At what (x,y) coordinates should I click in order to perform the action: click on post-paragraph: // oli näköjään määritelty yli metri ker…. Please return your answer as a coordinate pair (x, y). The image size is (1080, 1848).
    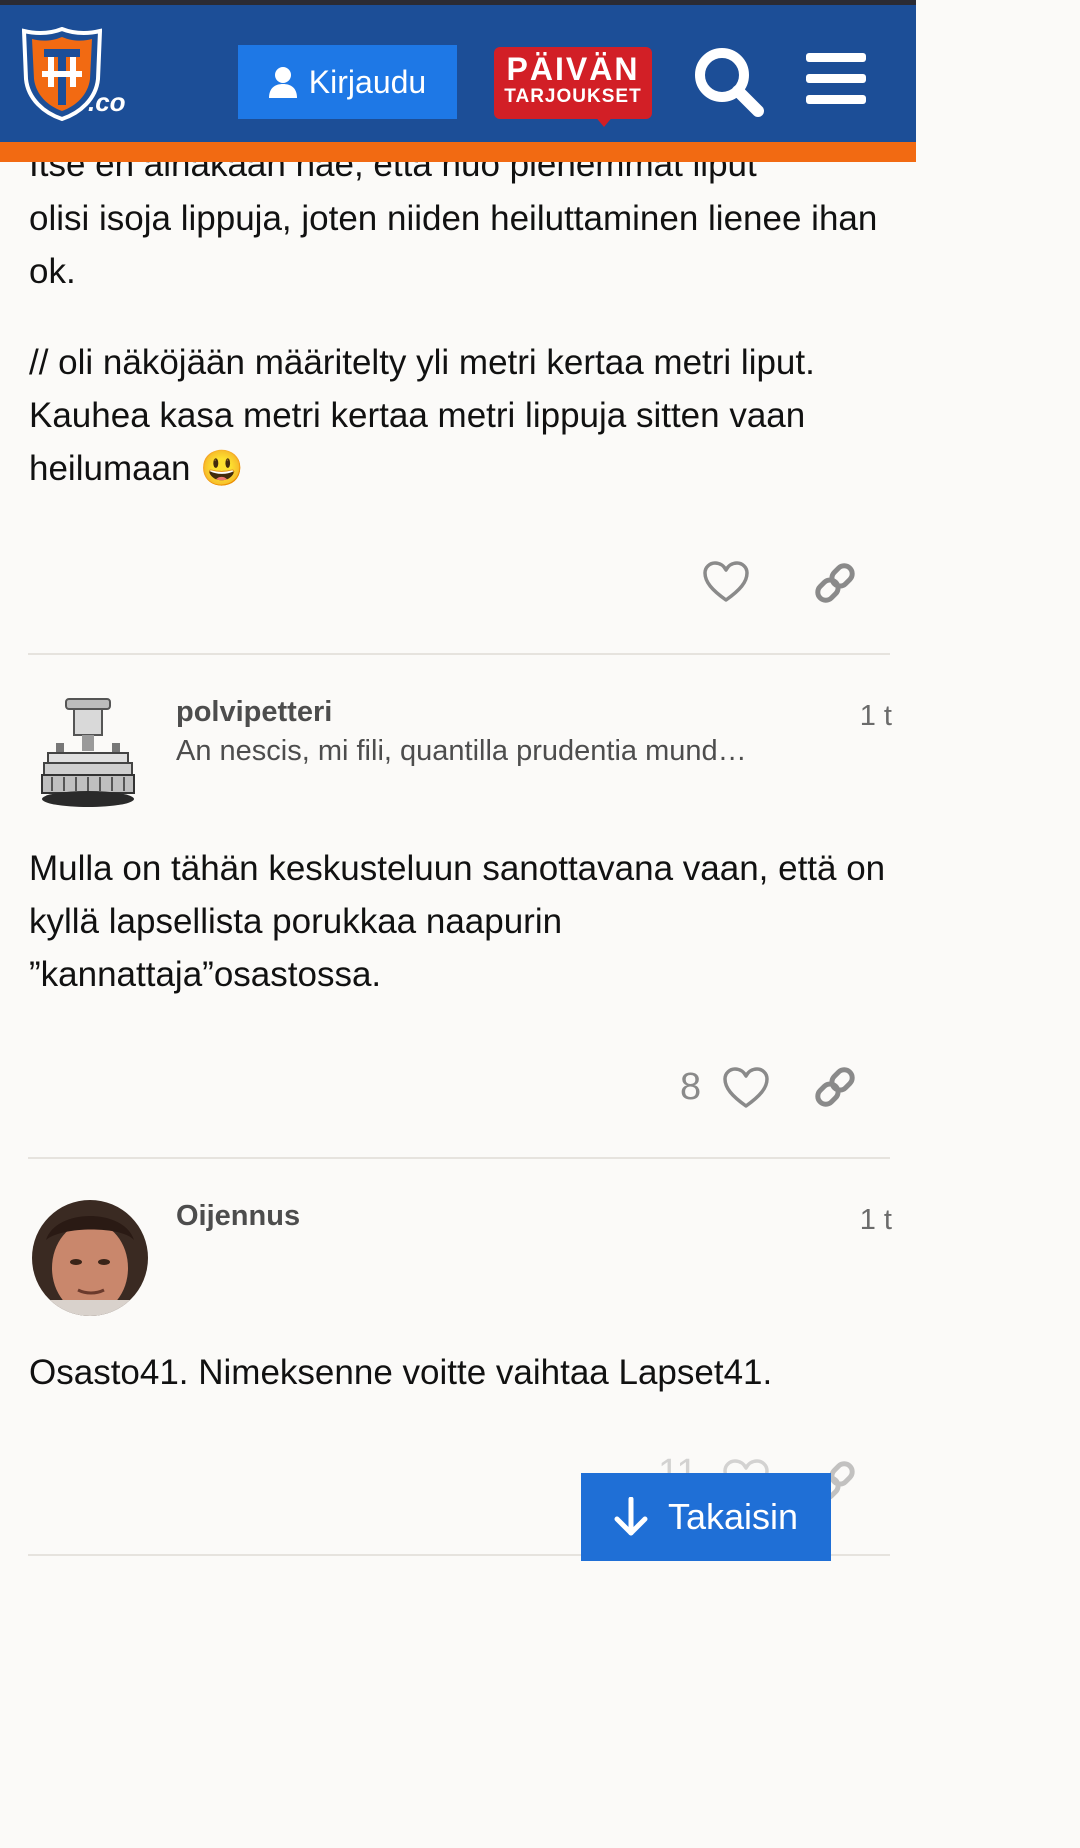
    Looking at the image, I should click on (459, 415).